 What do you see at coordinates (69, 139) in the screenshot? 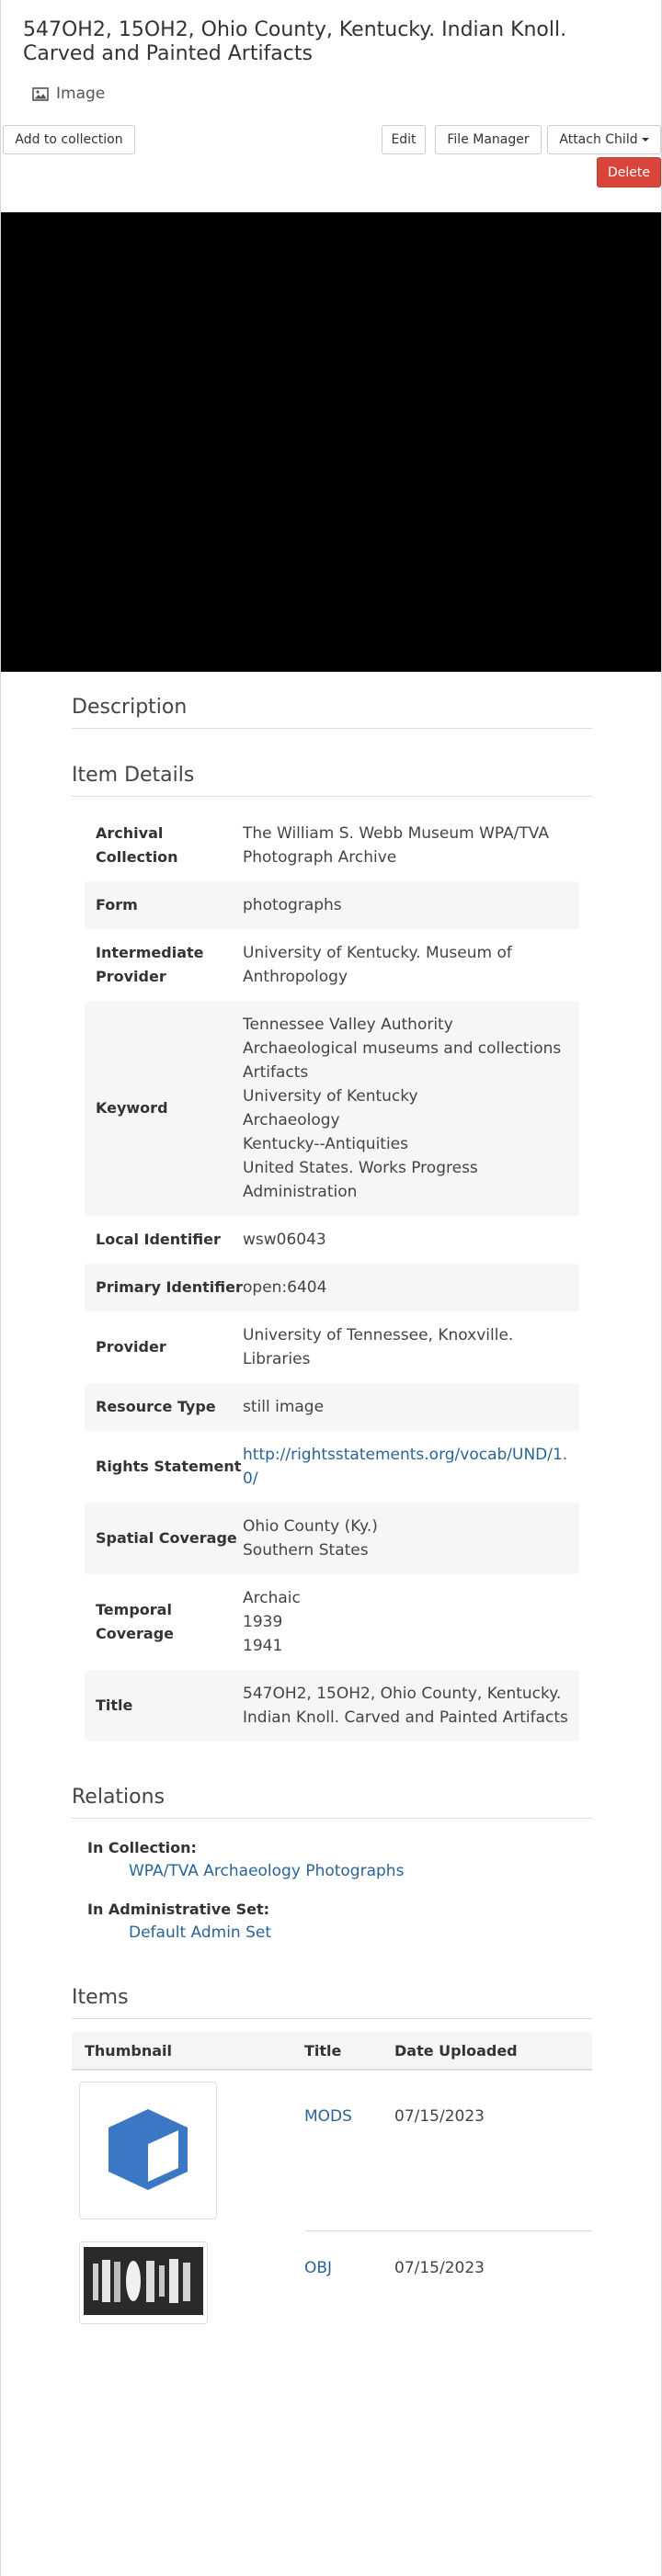
I see `add-to-collection-button: Add to collection` at bounding box center [69, 139].